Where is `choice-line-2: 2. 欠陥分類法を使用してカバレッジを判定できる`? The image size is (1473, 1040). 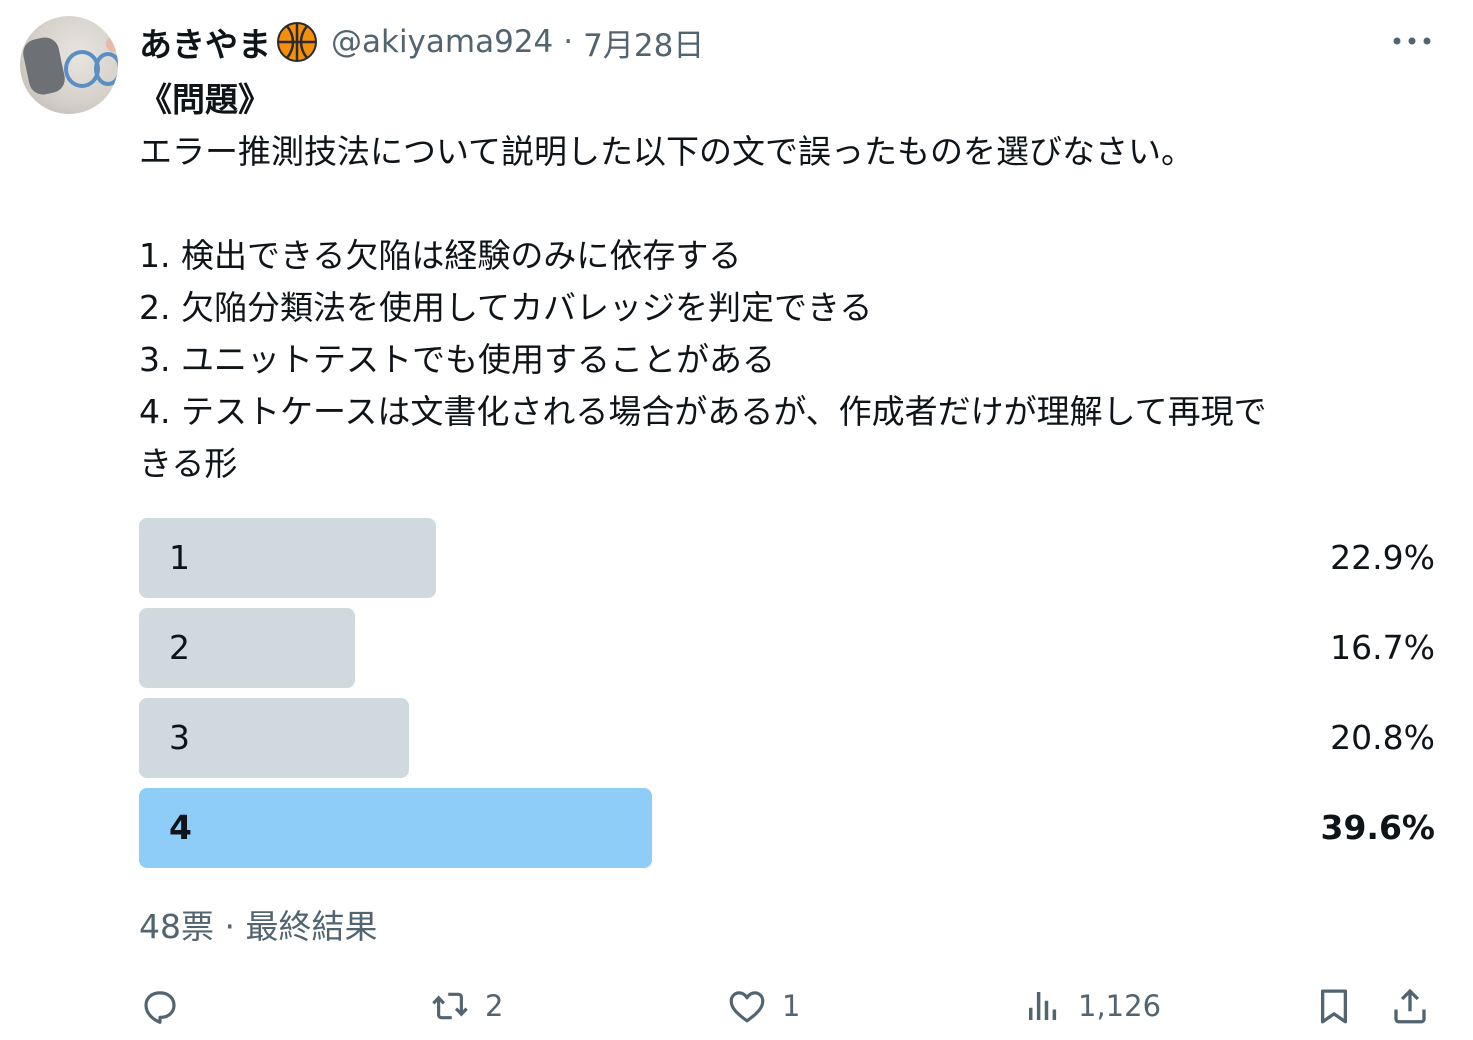 choice-line-2: 2. 欠陥分類法を使用してカバレッジを判定できる is located at coordinates (506, 307).